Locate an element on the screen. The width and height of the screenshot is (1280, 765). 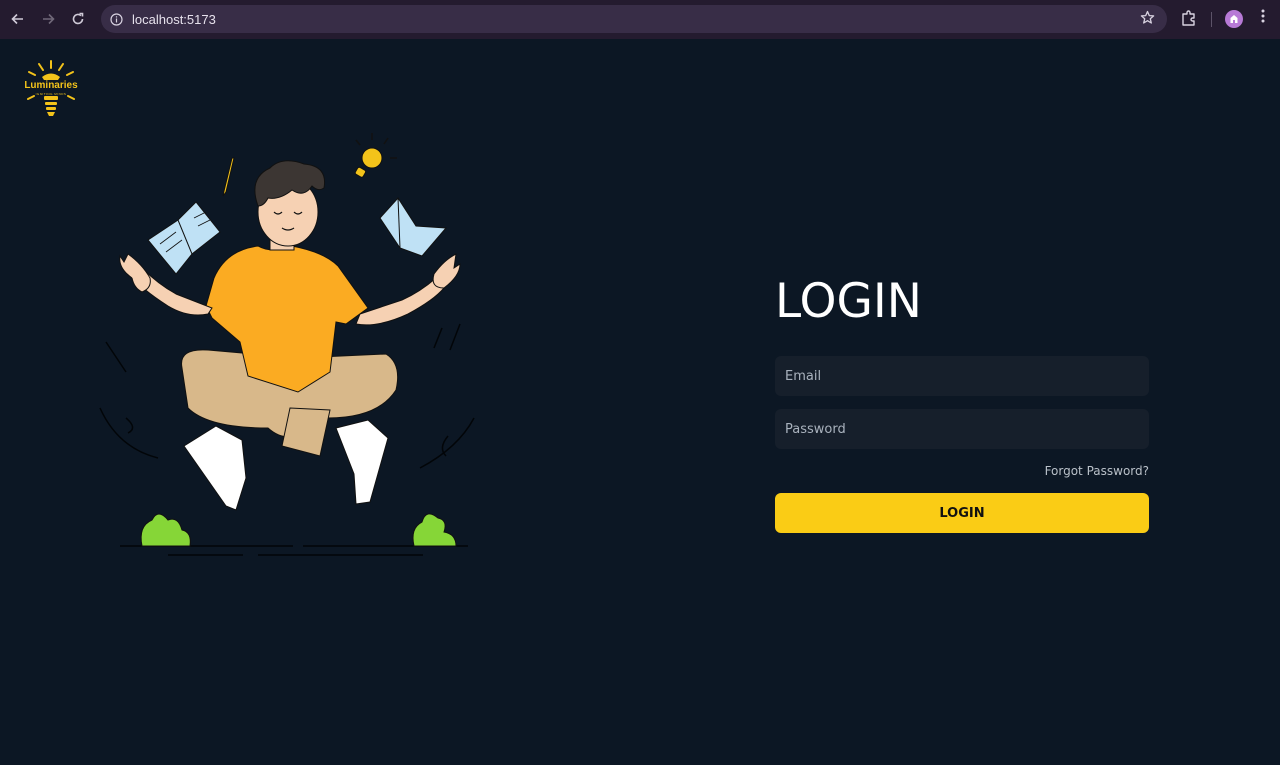
arrow-left-icon is located at coordinates (17, 19).